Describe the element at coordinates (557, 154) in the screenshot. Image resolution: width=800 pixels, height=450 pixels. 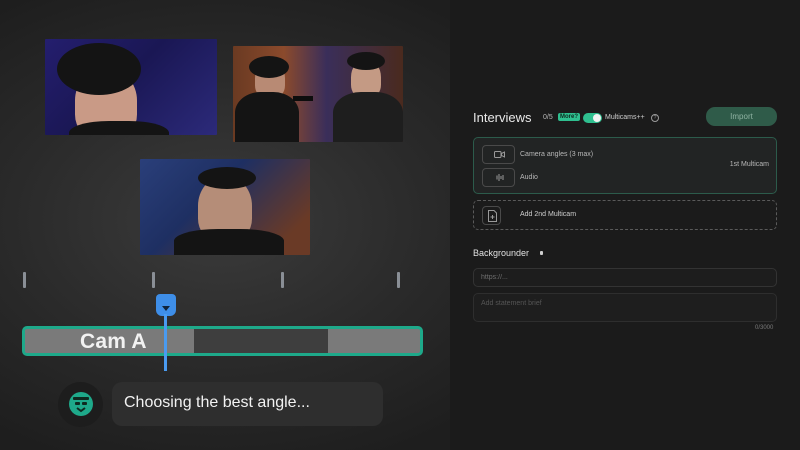
I see `camera-angles-label: Camera angles (3 max)` at that location.